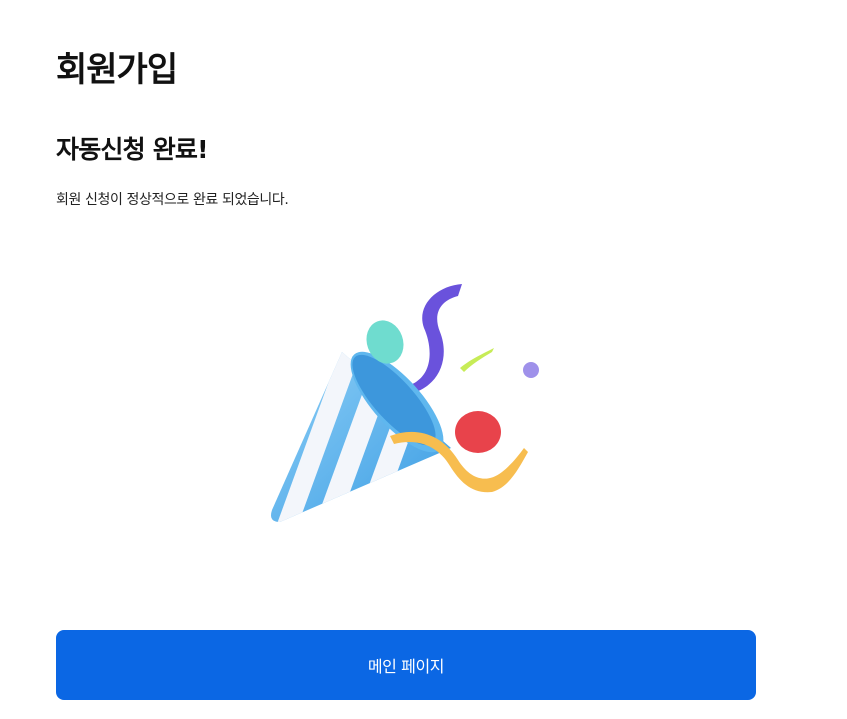 This screenshot has width=847, height=719. Describe the element at coordinates (132, 149) in the screenshot. I see `completion-heading: 자동신청 완료!` at that location.